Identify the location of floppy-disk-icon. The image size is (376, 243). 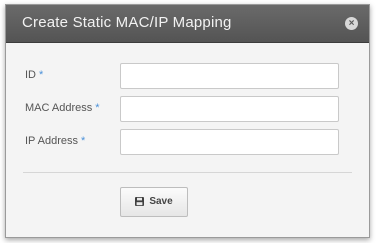
(140, 202).